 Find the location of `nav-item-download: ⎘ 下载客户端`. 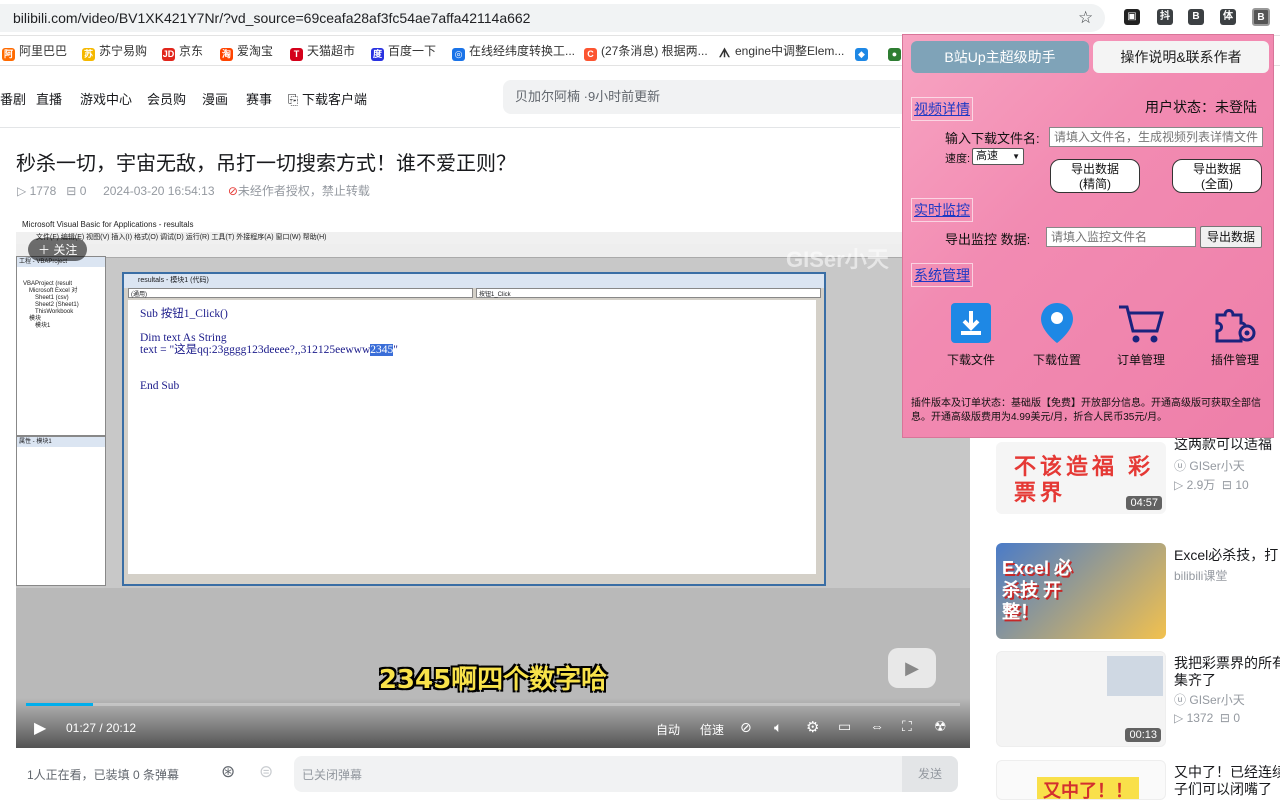

nav-item-download: ⎘ 下载客户端 is located at coordinates (327, 98).